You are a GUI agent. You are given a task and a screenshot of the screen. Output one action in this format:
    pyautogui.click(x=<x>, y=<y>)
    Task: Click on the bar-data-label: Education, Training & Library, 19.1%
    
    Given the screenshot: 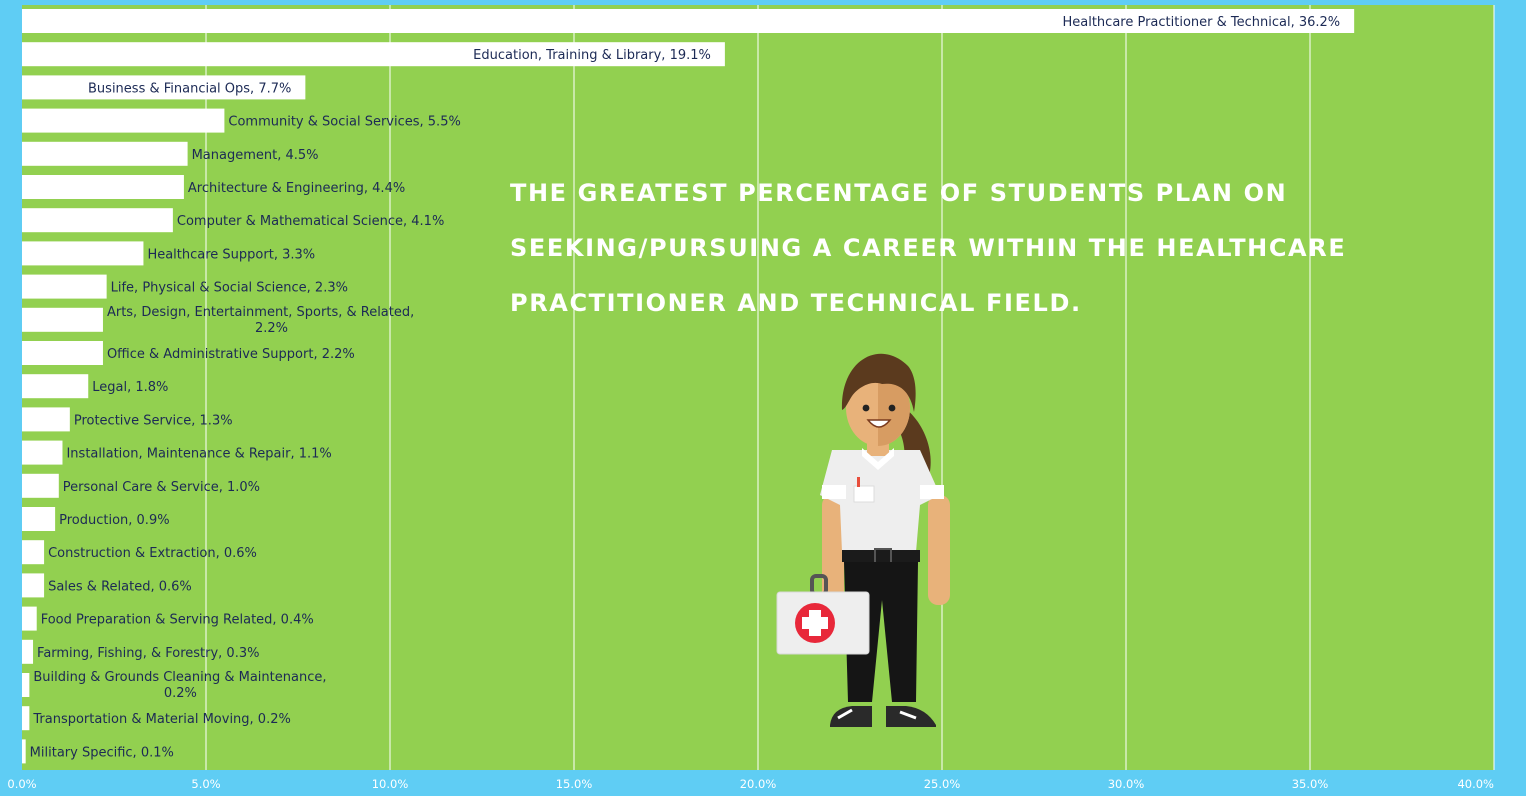 What is the action you would take?
    pyautogui.click(x=592, y=55)
    